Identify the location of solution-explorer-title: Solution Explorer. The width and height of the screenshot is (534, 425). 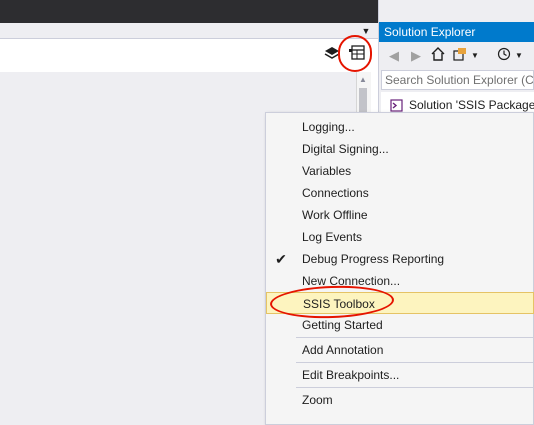
(456, 32).